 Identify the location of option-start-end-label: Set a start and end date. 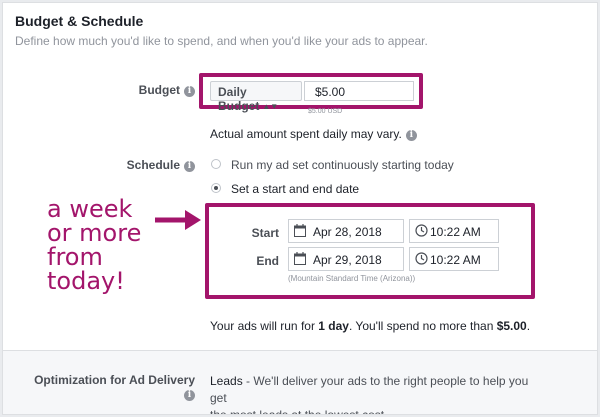
(295, 189).